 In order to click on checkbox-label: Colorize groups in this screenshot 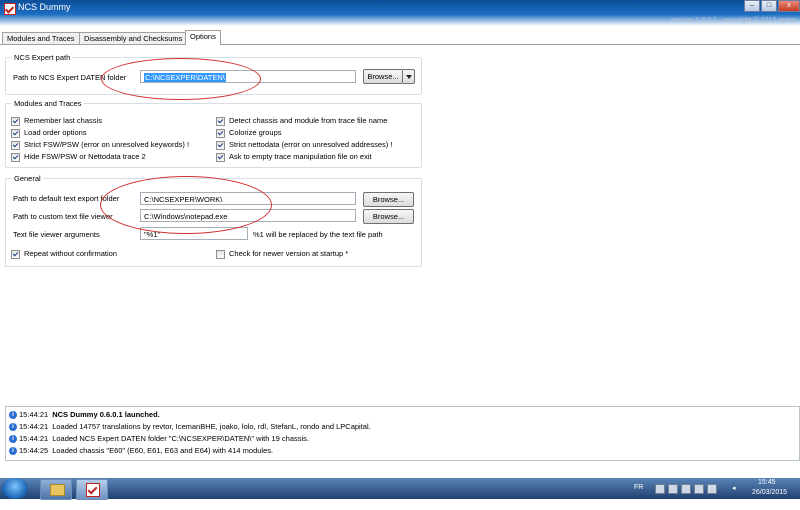, I will do `click(255, 132)`.